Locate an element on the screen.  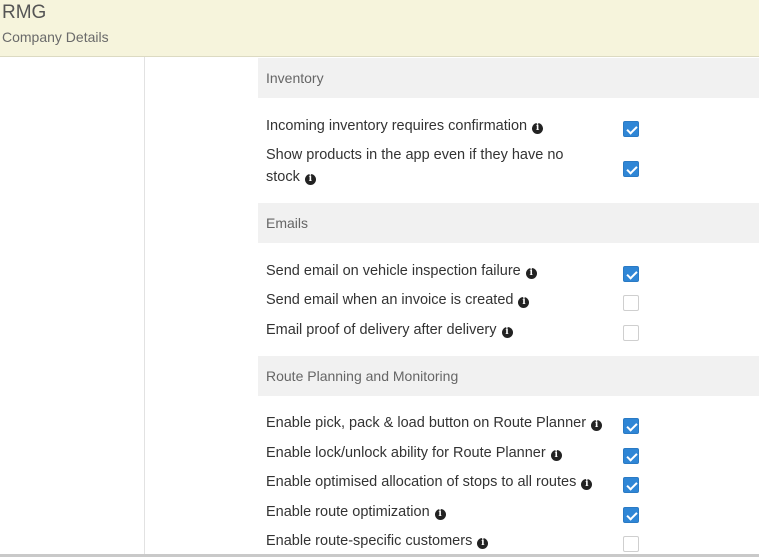
setting-email-invoice-created: Send email when an invoice is created i is located at coordinates (398, 300).